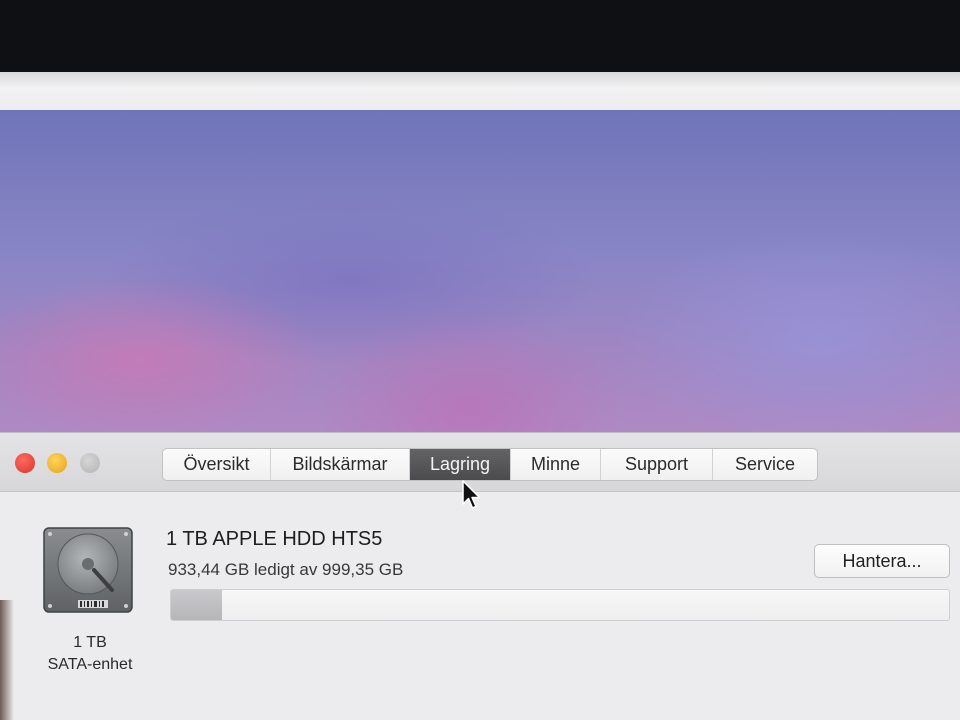 Image resolution: width=960 pixels, height=720 pixels. I want to click on storage-usage-bar, so click(560, 605).